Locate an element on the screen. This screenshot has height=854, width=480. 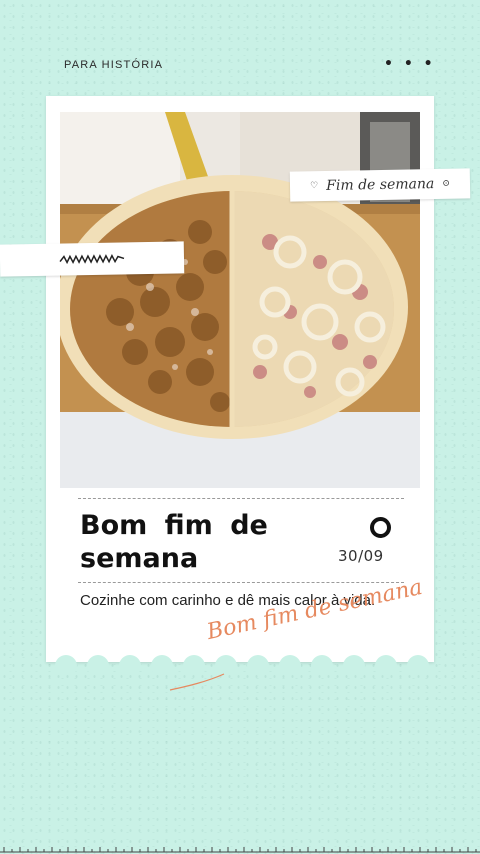
scribble-icon is located at coordinates (92, 259).